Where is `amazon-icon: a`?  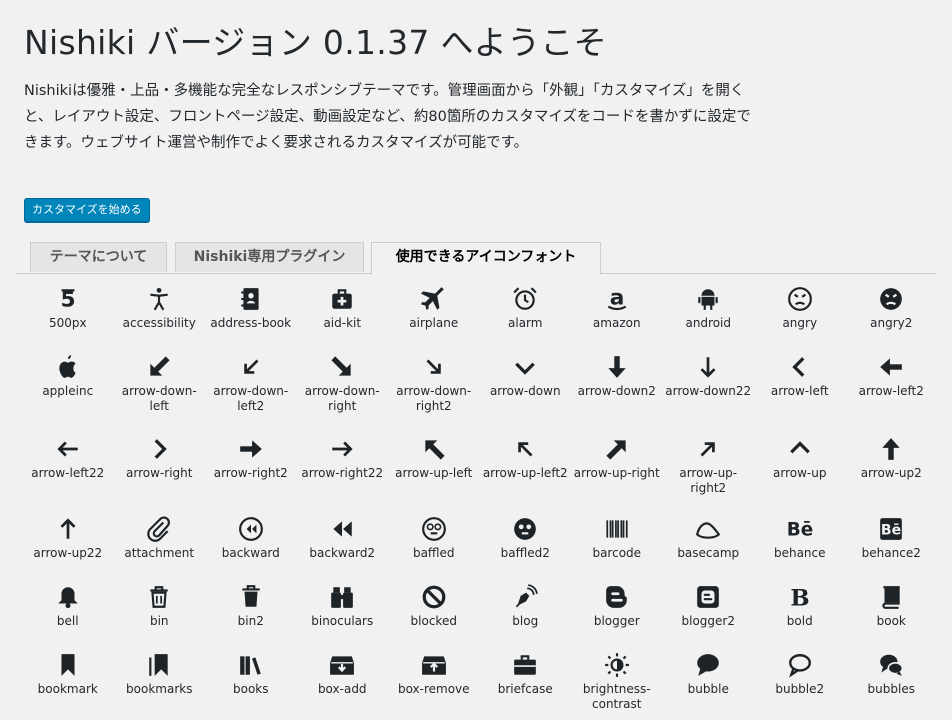
amazon-icon: a is located at coordinates (617, 299).